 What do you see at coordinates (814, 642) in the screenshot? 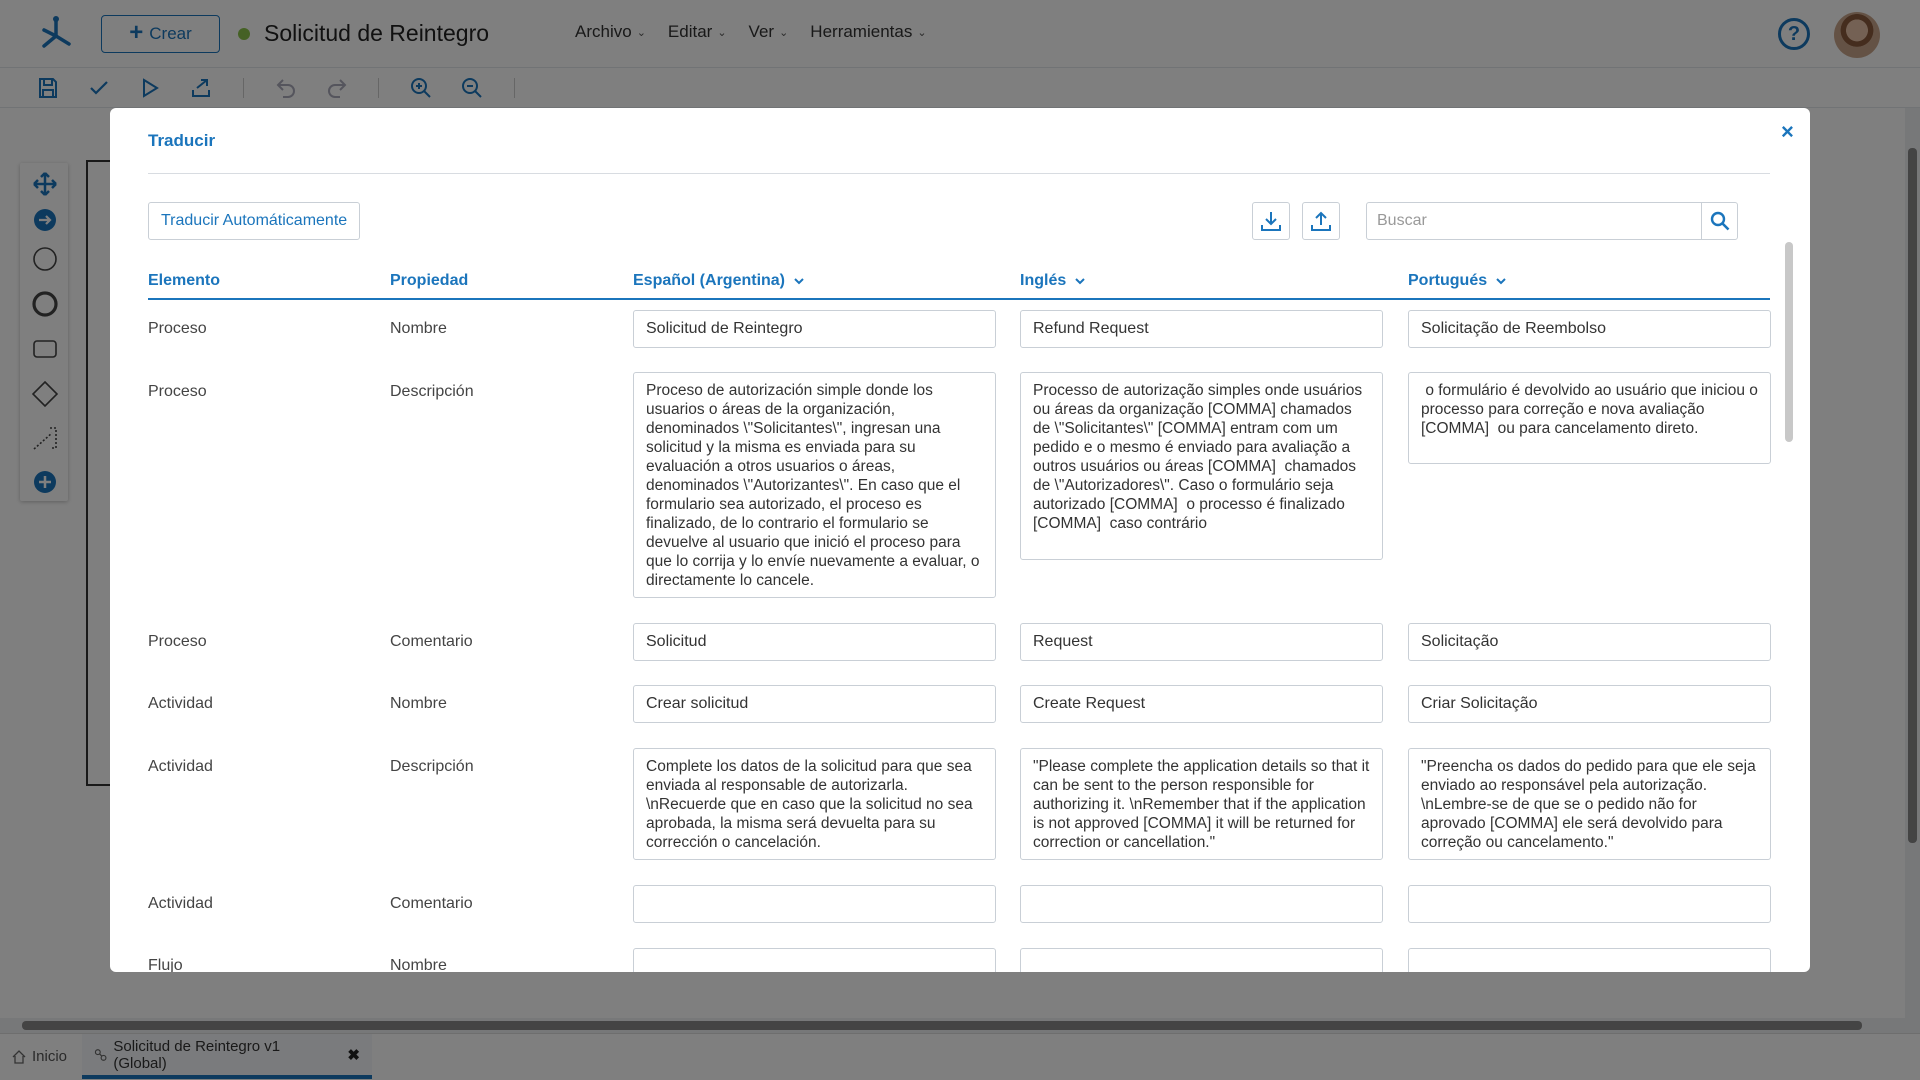
I see `translation-input-es: Solicitud` at bounding box center [814, 642].